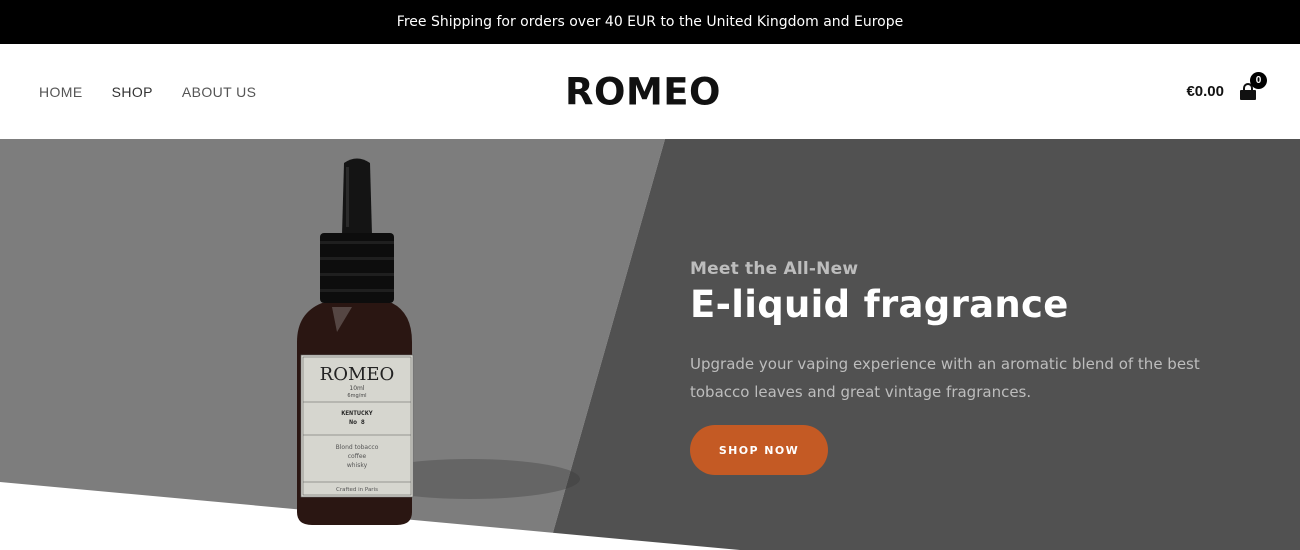 Image resolution: width=1300 pixels, height=550 pixels. I want to click on cart-total: €0.00, so click(1205, 91).